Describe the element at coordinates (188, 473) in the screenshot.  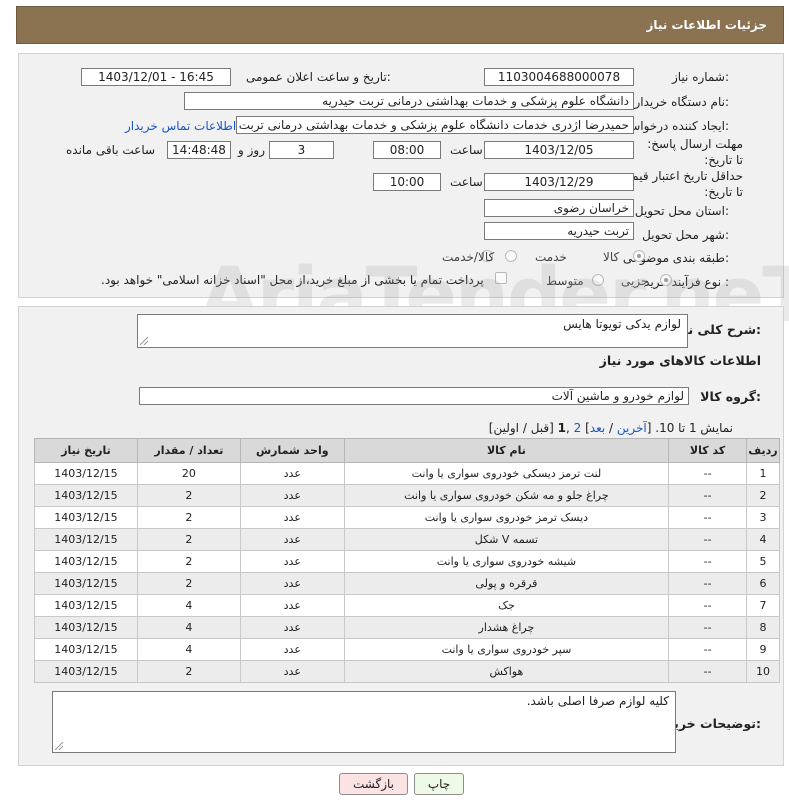
I see `cell-quantity: 20` at that location.